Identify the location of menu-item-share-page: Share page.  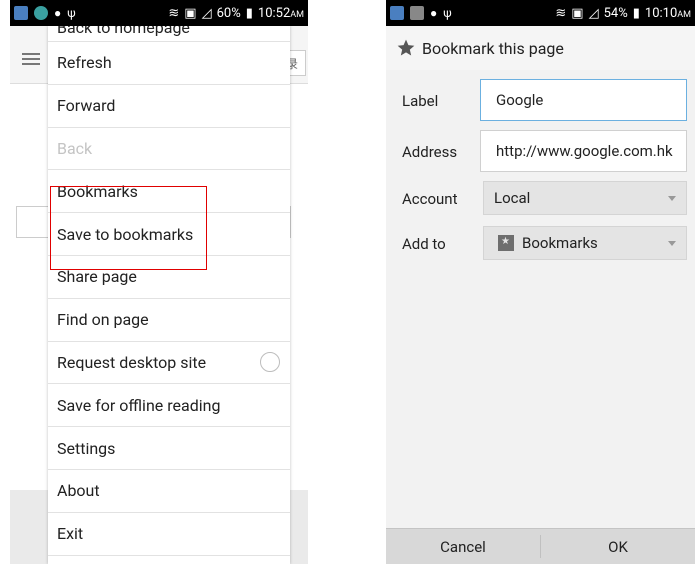
(169, 277).